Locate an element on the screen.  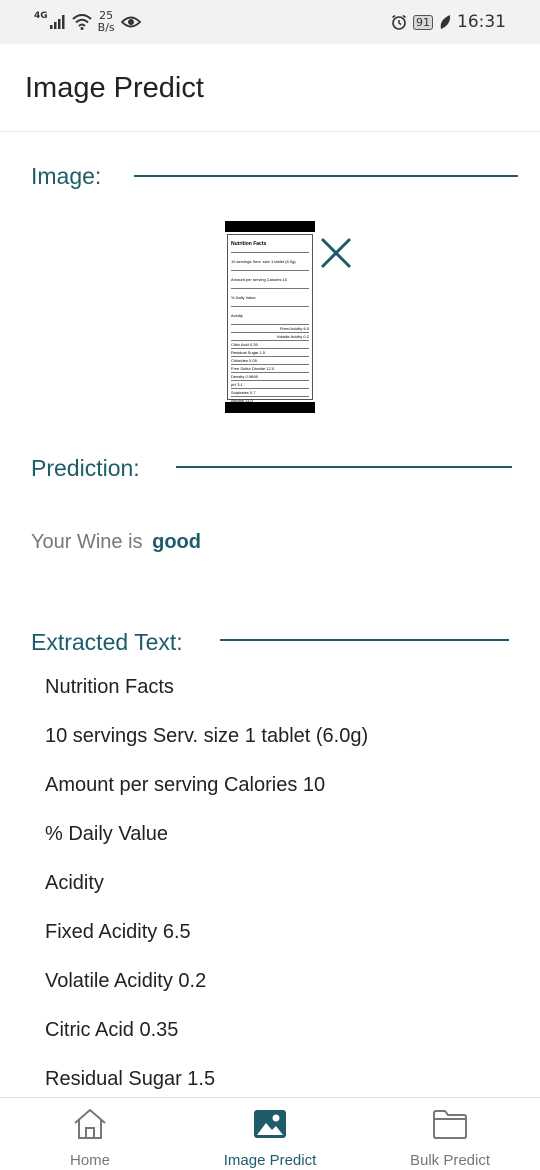
app-bar: Image Predict is located at coordinates (270, 88).